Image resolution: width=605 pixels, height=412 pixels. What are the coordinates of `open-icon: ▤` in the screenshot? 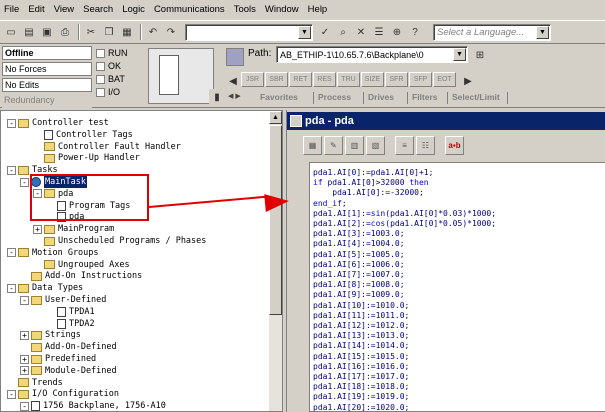 It's located at (29, 32).